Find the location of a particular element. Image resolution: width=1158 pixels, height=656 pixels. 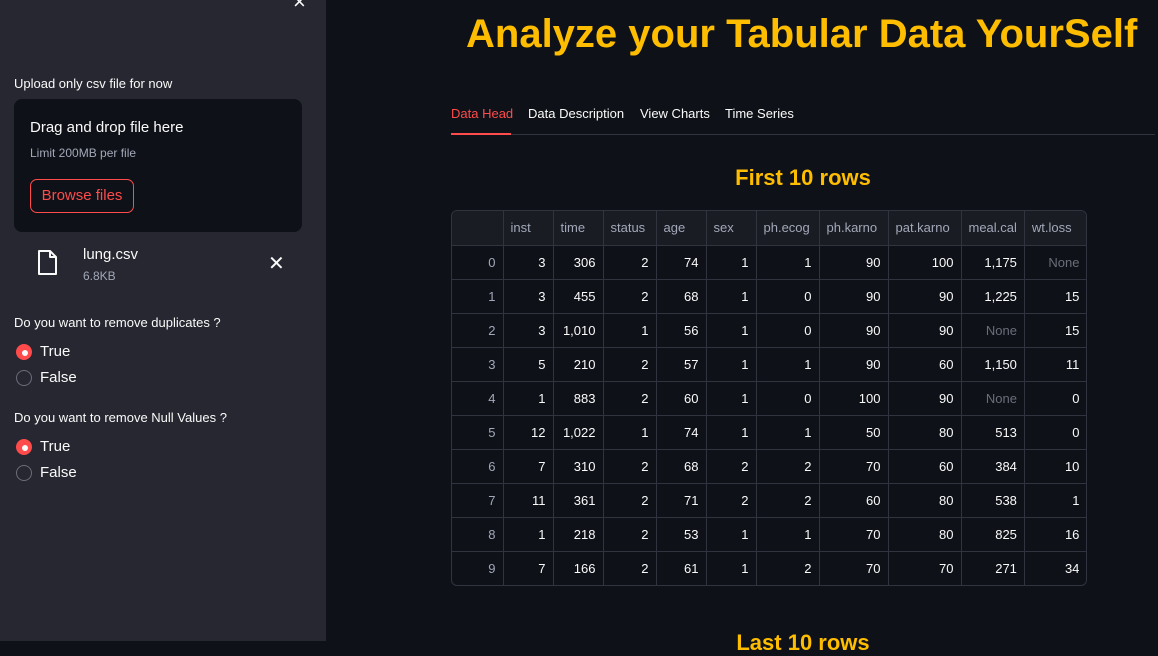

column-header: time is located at coordinates (578, 228).